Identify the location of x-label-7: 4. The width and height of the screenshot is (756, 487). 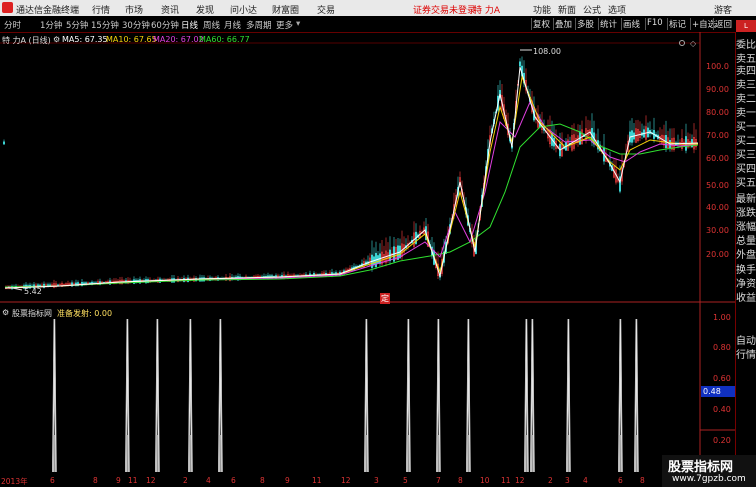
(208, 480).